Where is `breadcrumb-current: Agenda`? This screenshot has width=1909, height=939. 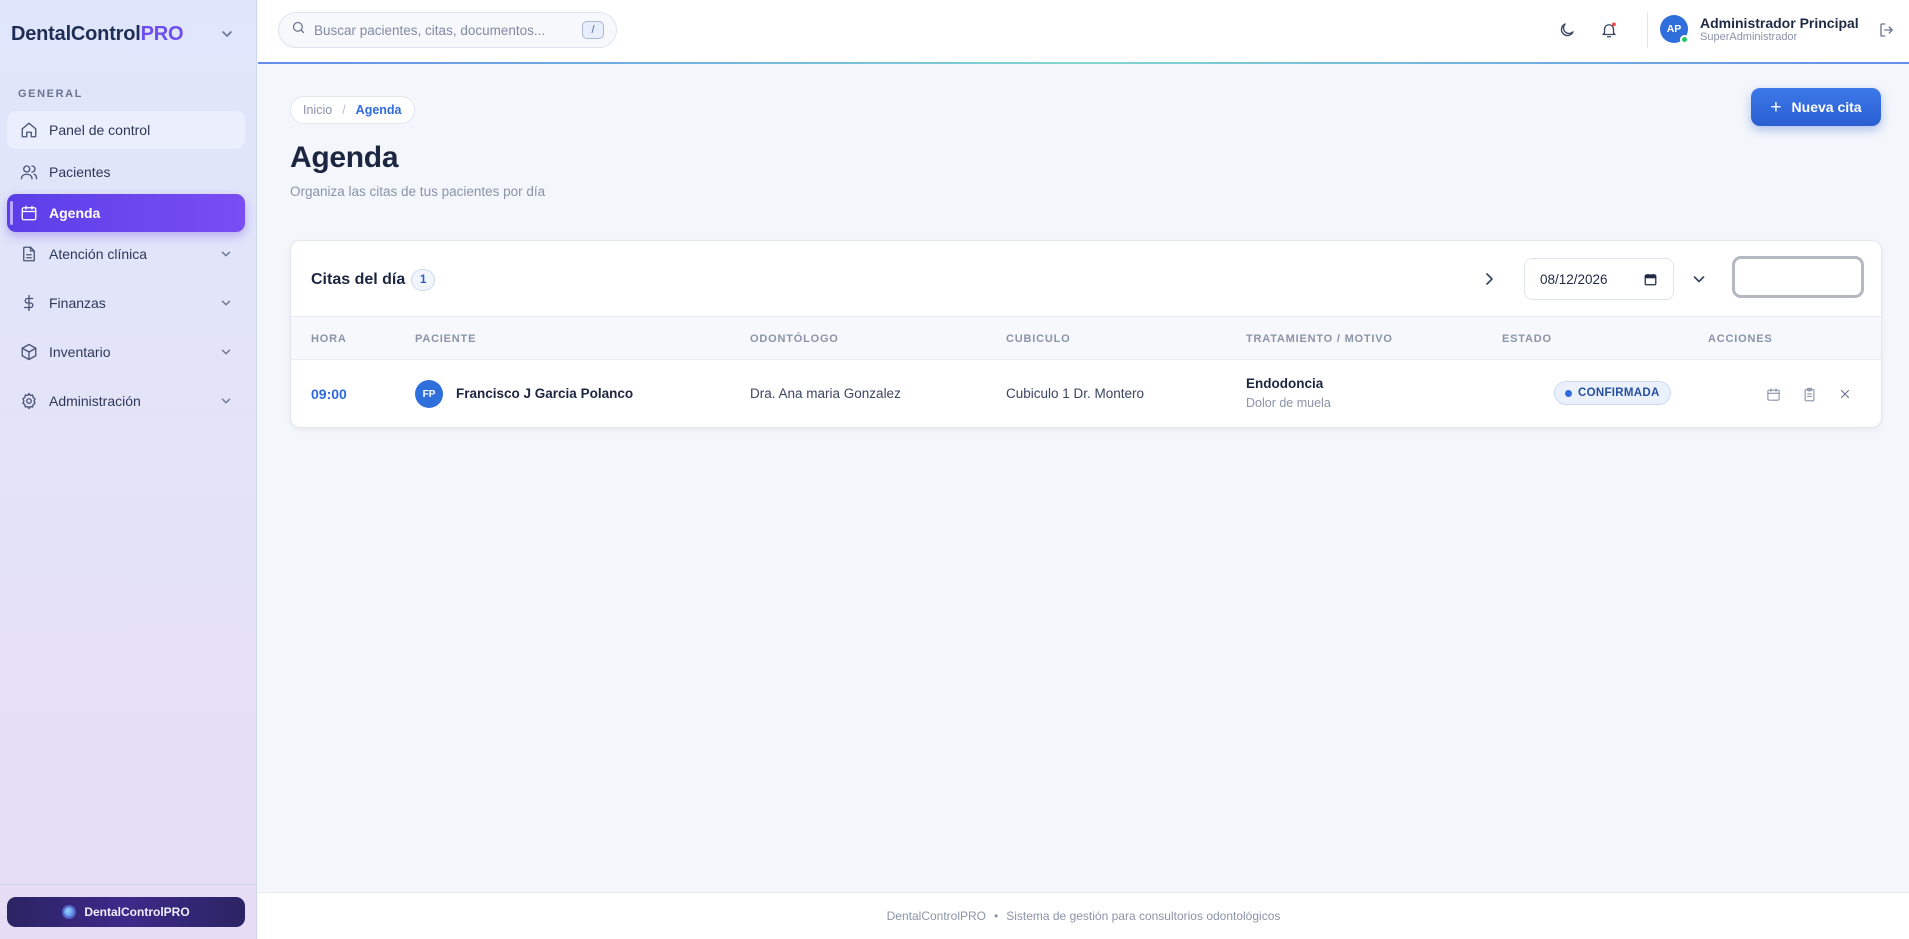 breadcrumb-current: Agenda is located at coordinates (378, 110).